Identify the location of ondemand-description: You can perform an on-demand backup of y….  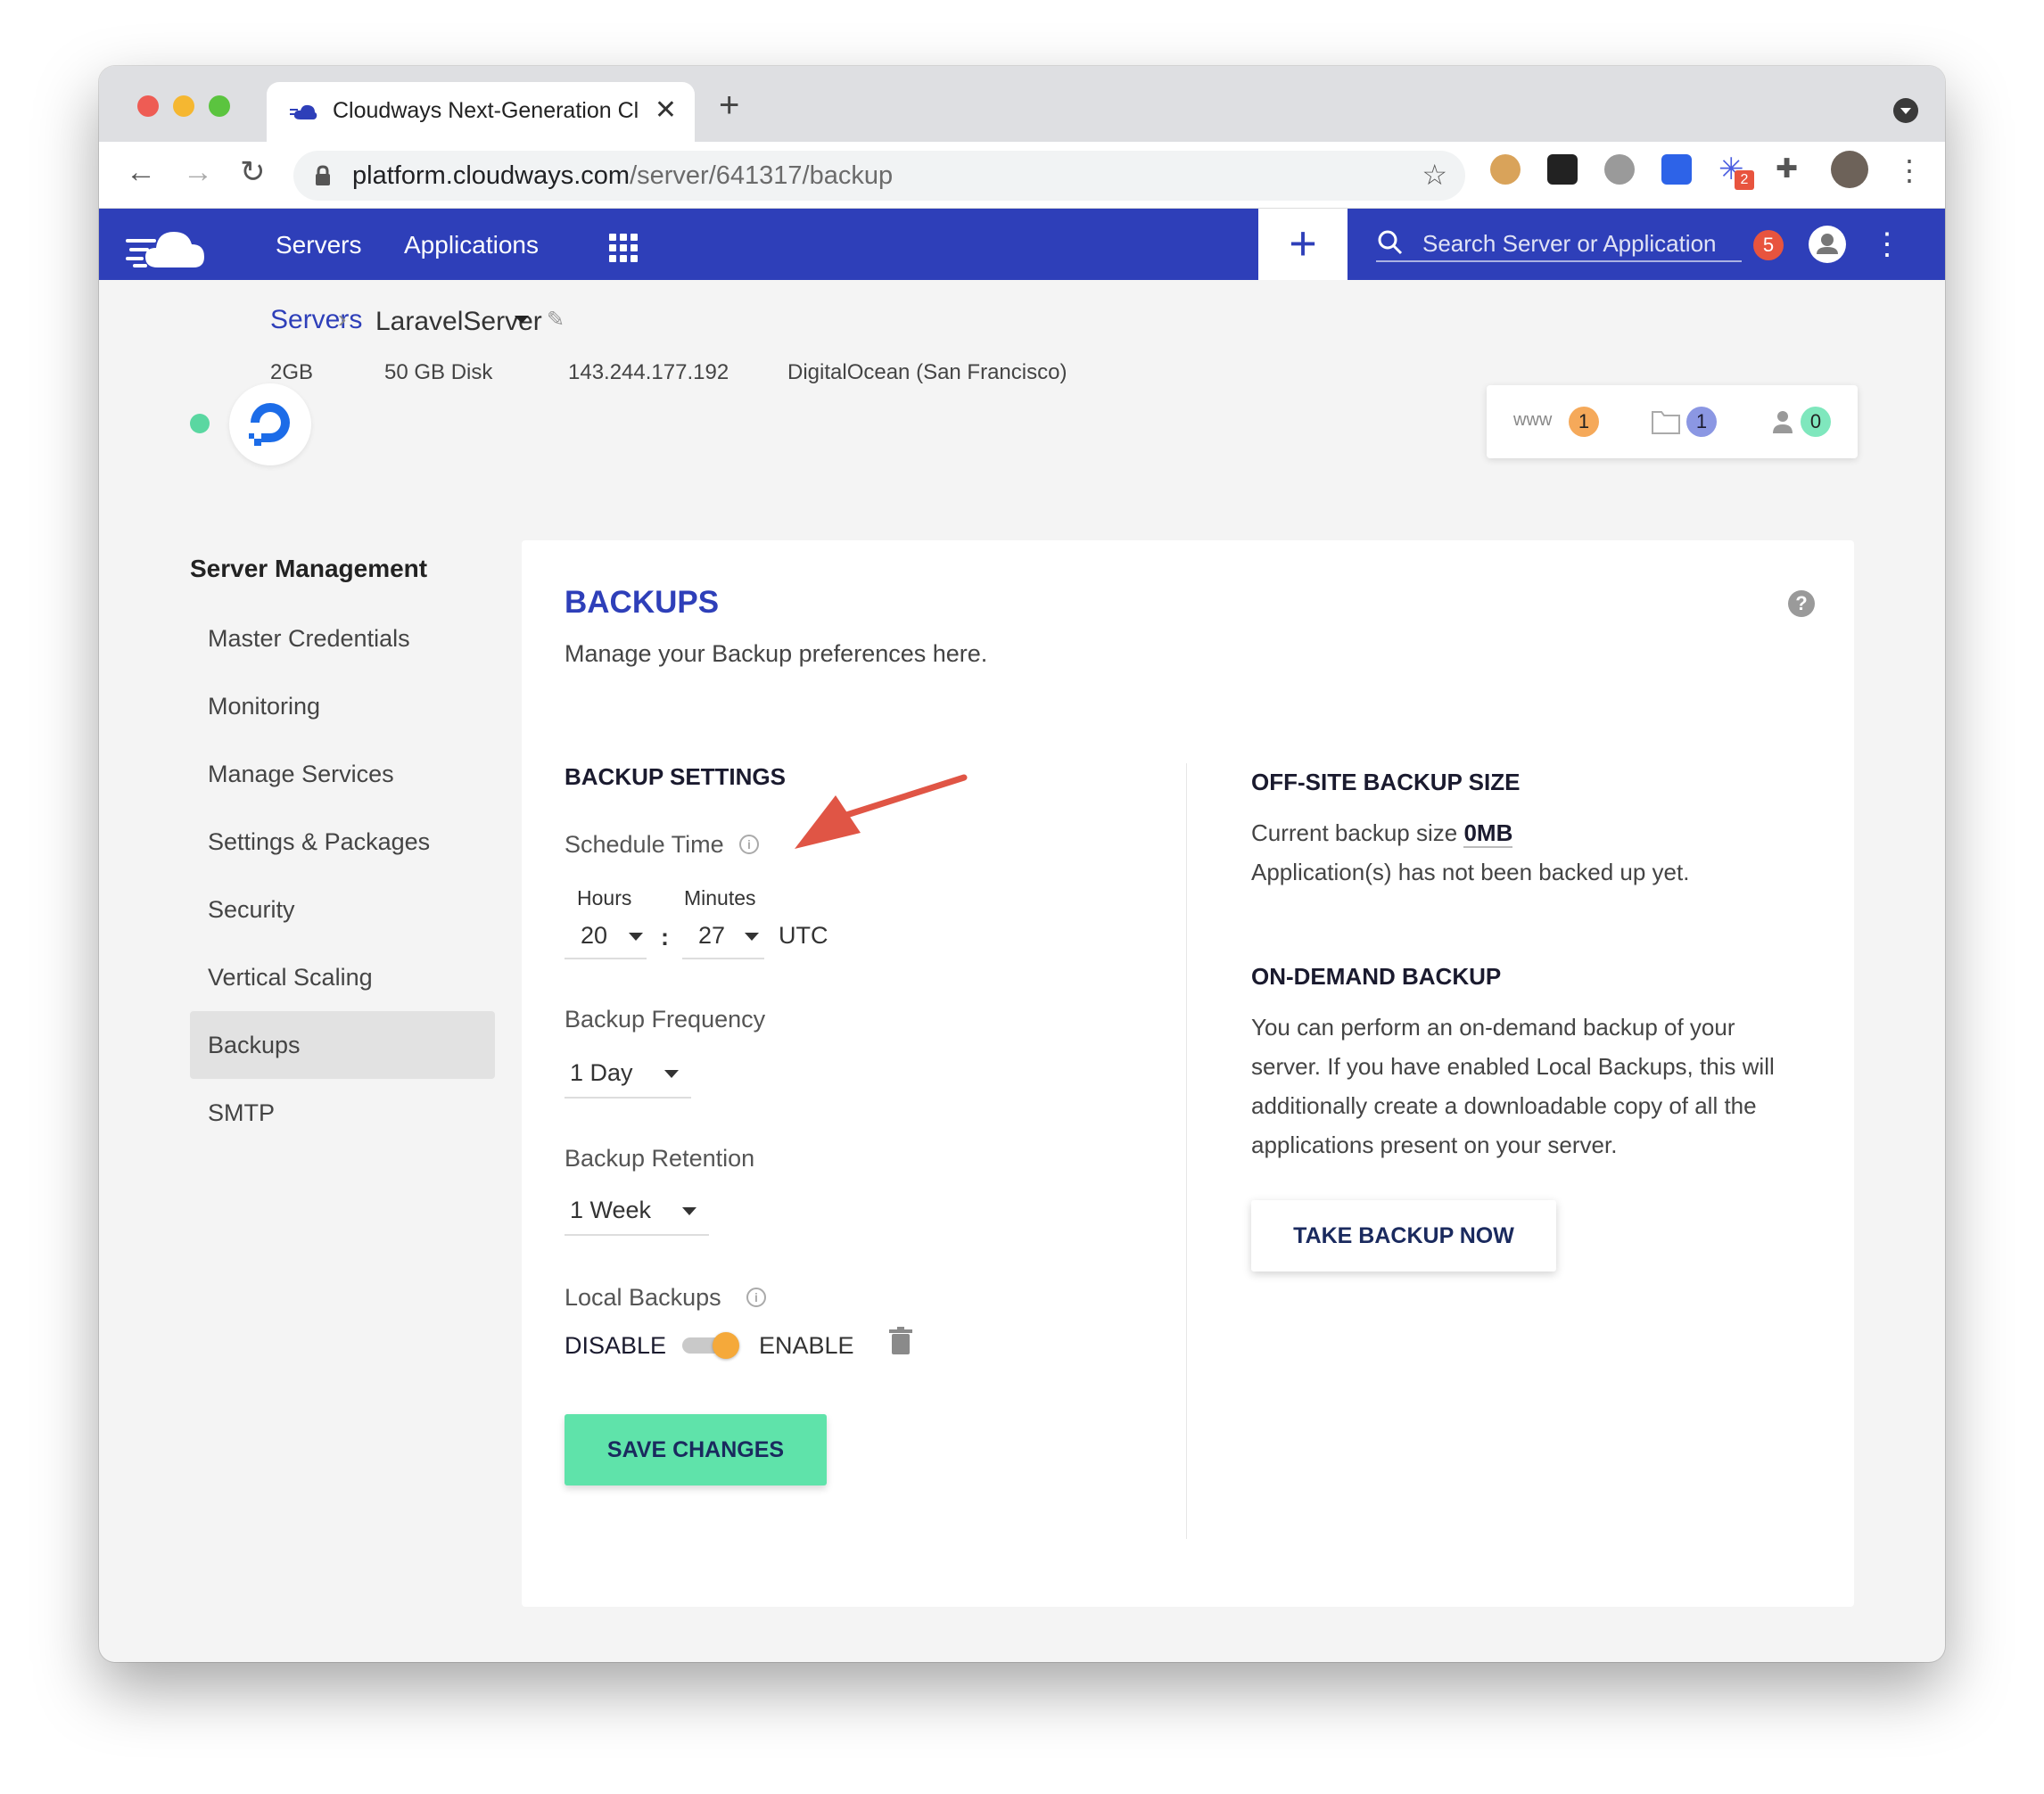
(1513, 1086).